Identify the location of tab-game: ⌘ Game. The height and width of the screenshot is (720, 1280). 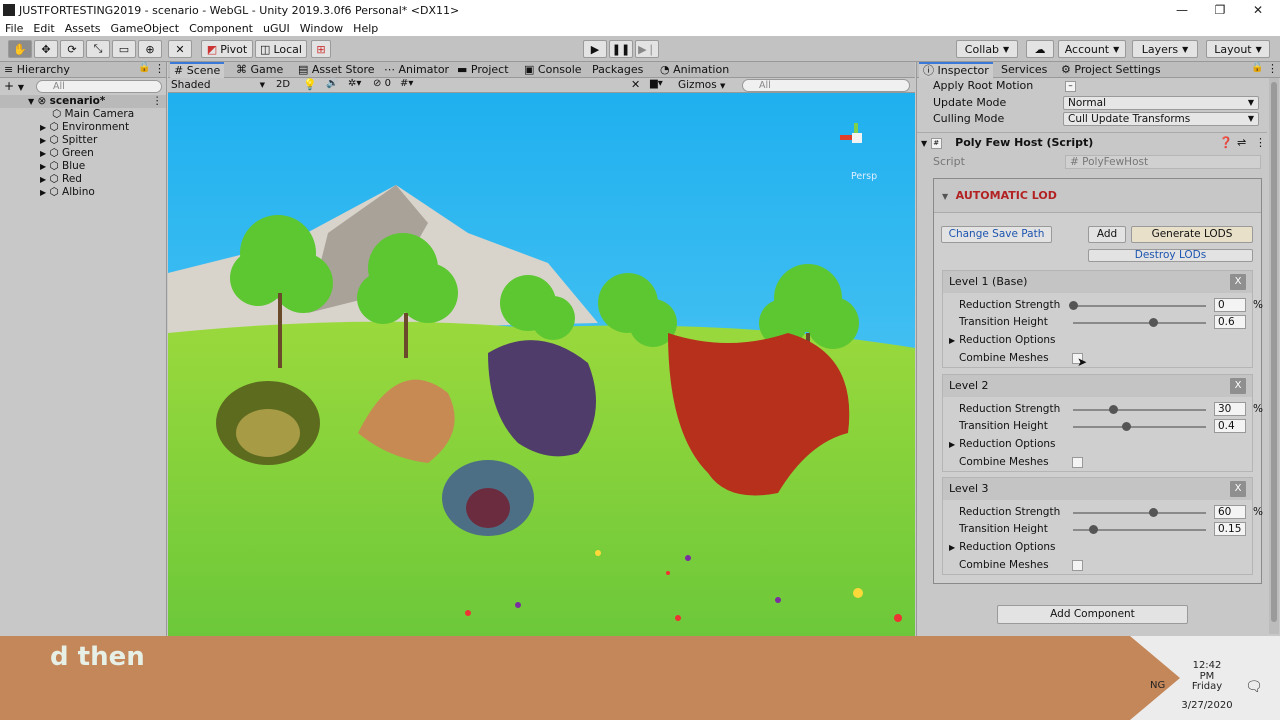
(259, 70).